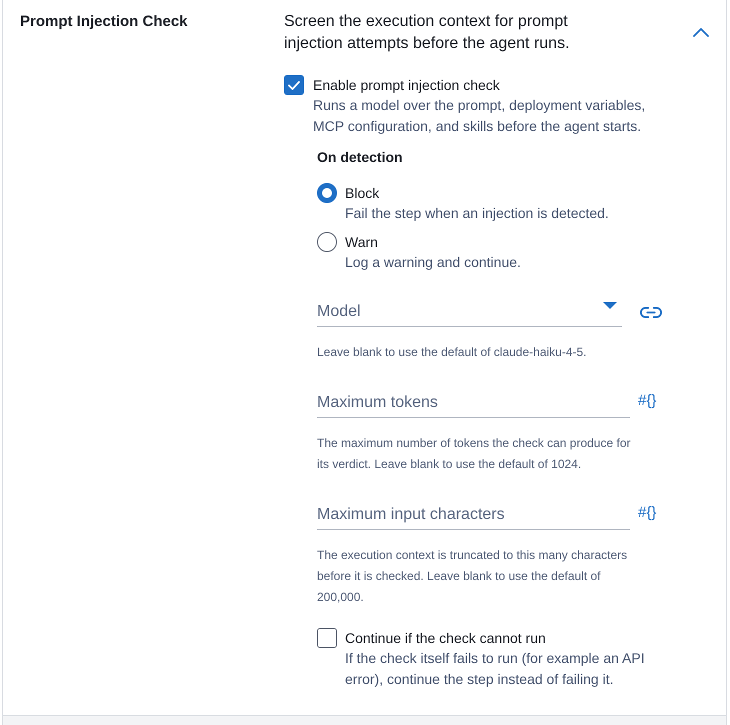  I want to click on link-icon, so click(651, 312).